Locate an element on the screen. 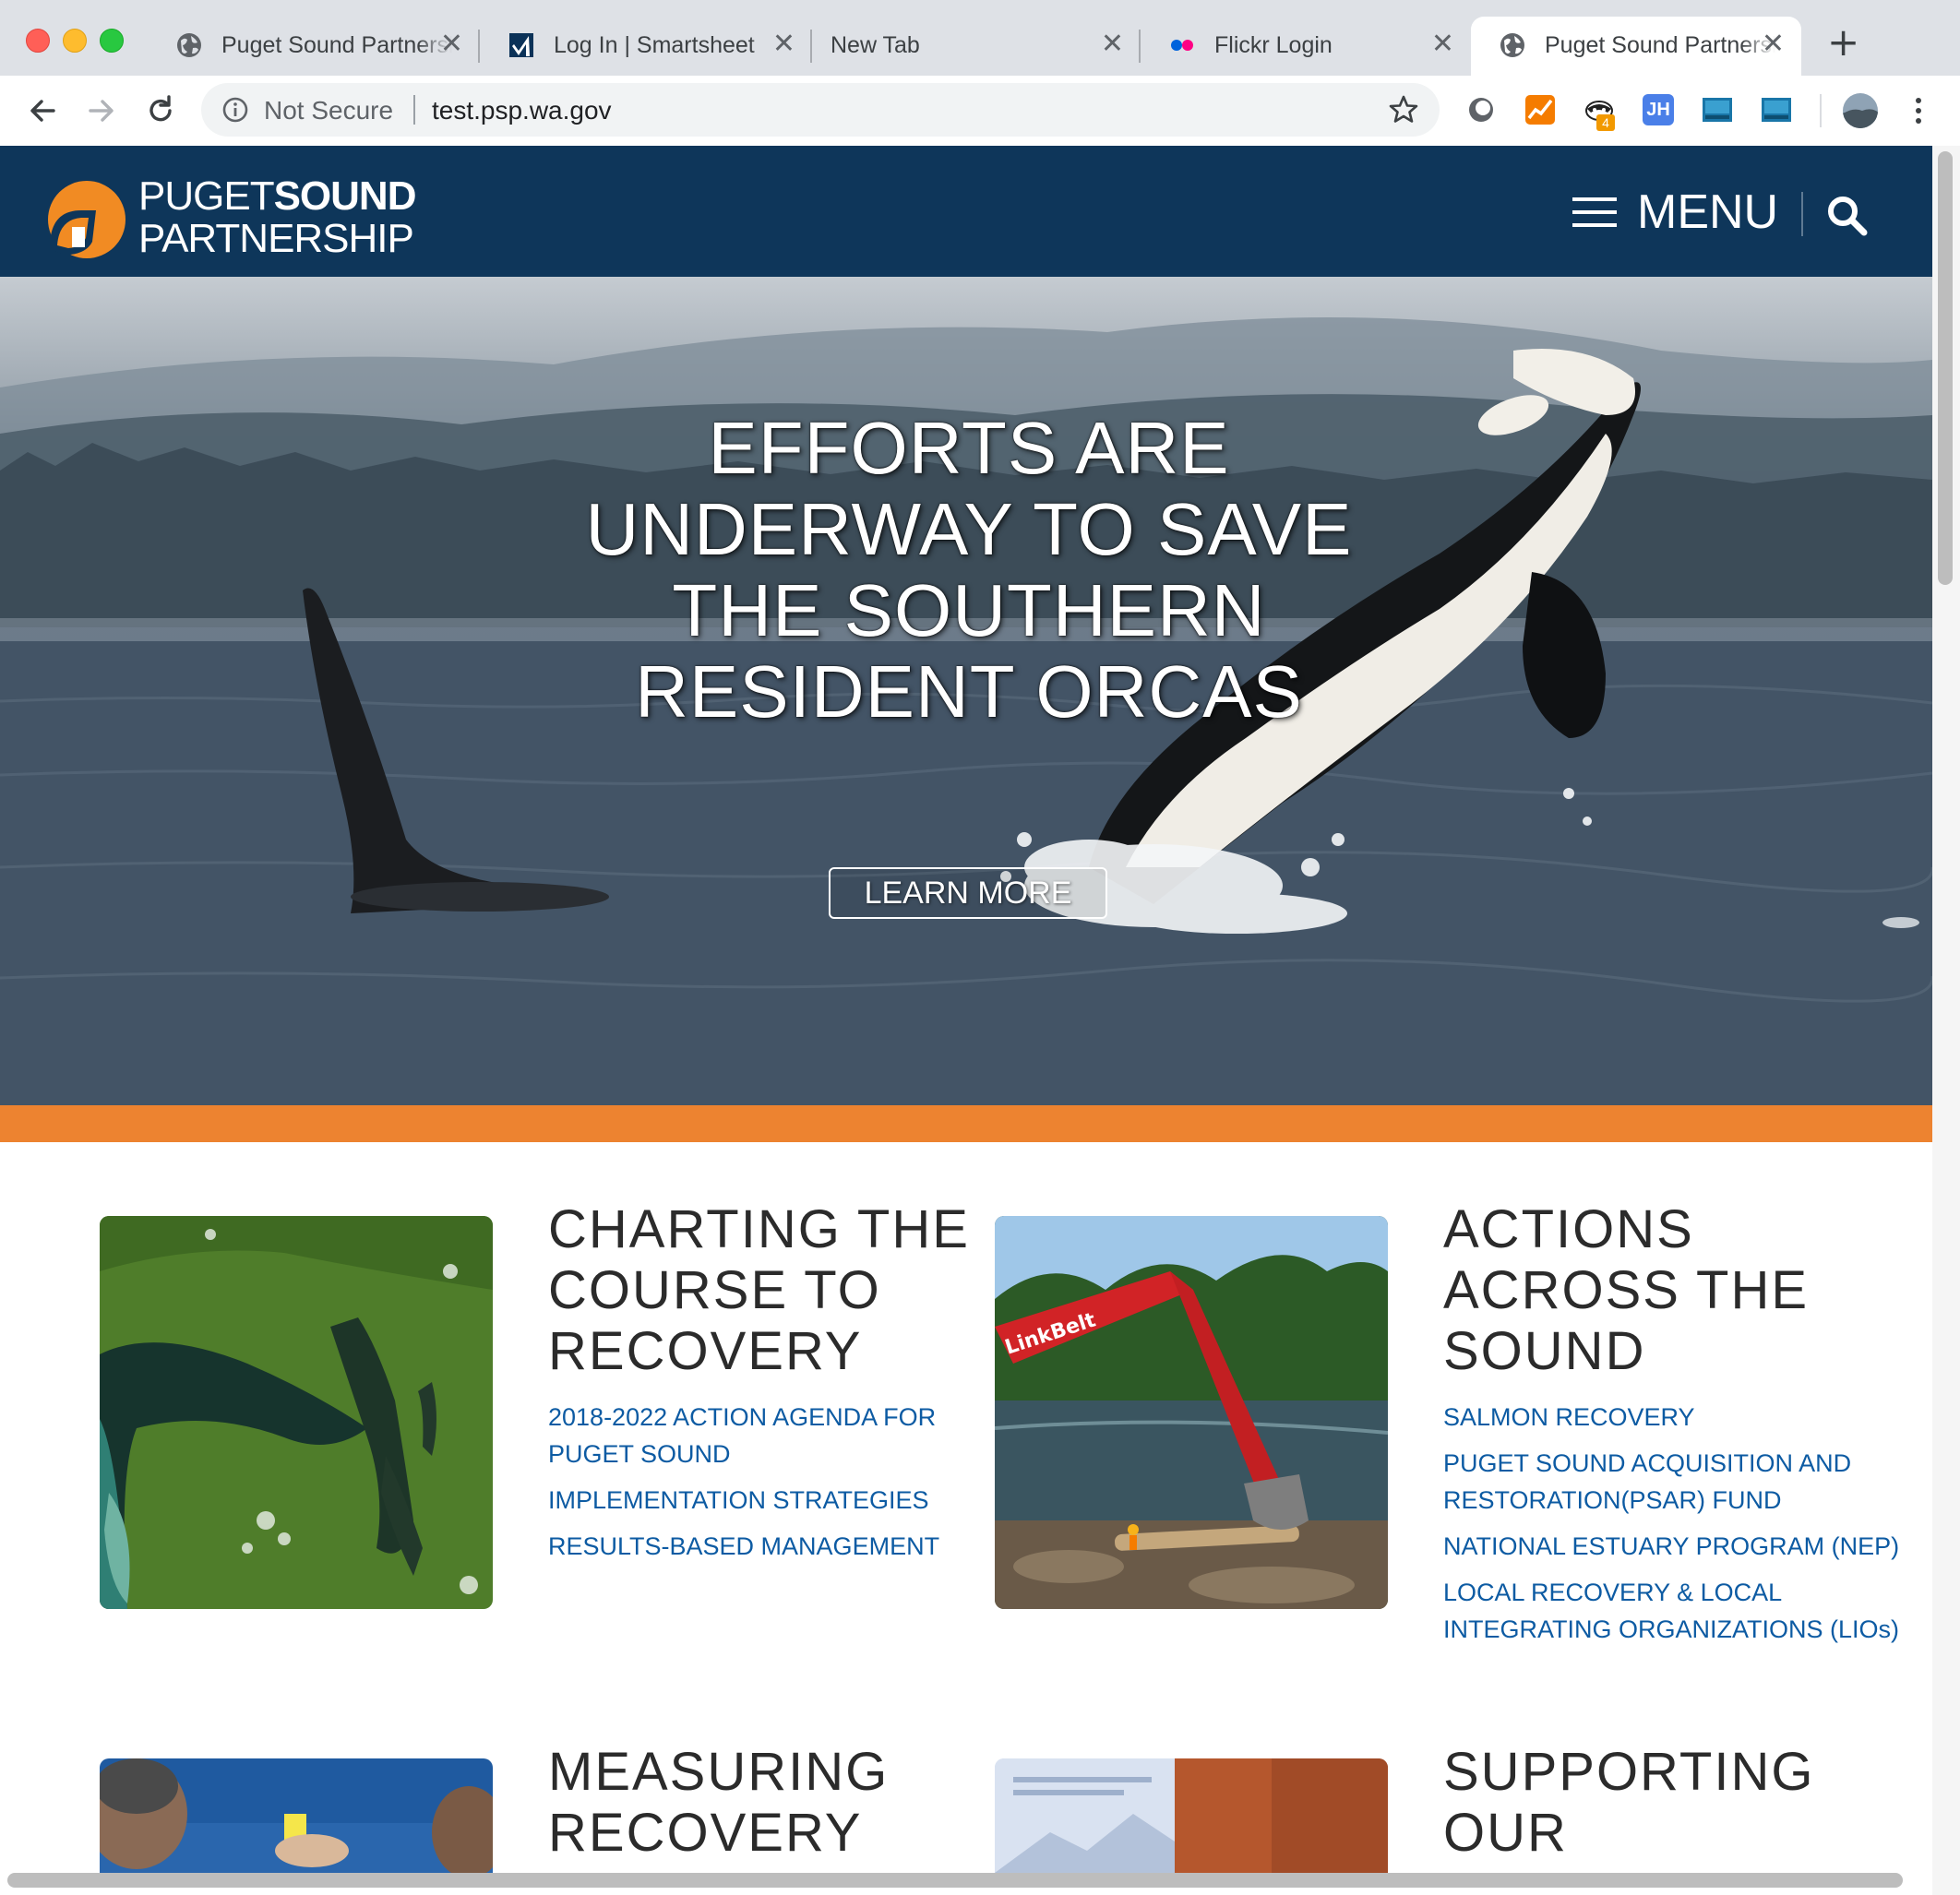 This screenshot has width=1960, height=1895. tab-puget-sound-1: Puget Sound Partnership ✕ is located at coordinates (314, 46).